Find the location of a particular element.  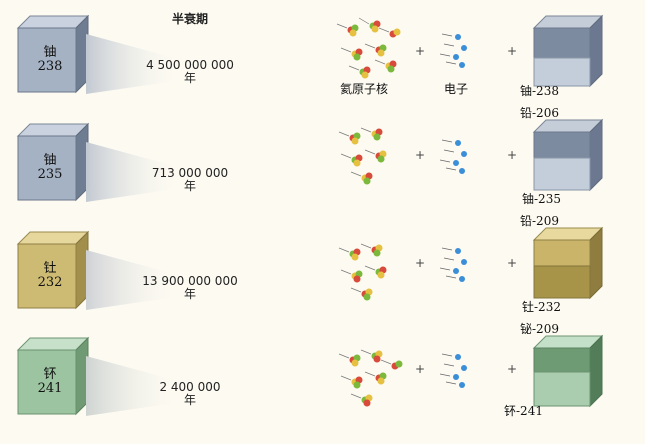

half-life-value: 4 500 000 000 is located at coordinates (190, 65).